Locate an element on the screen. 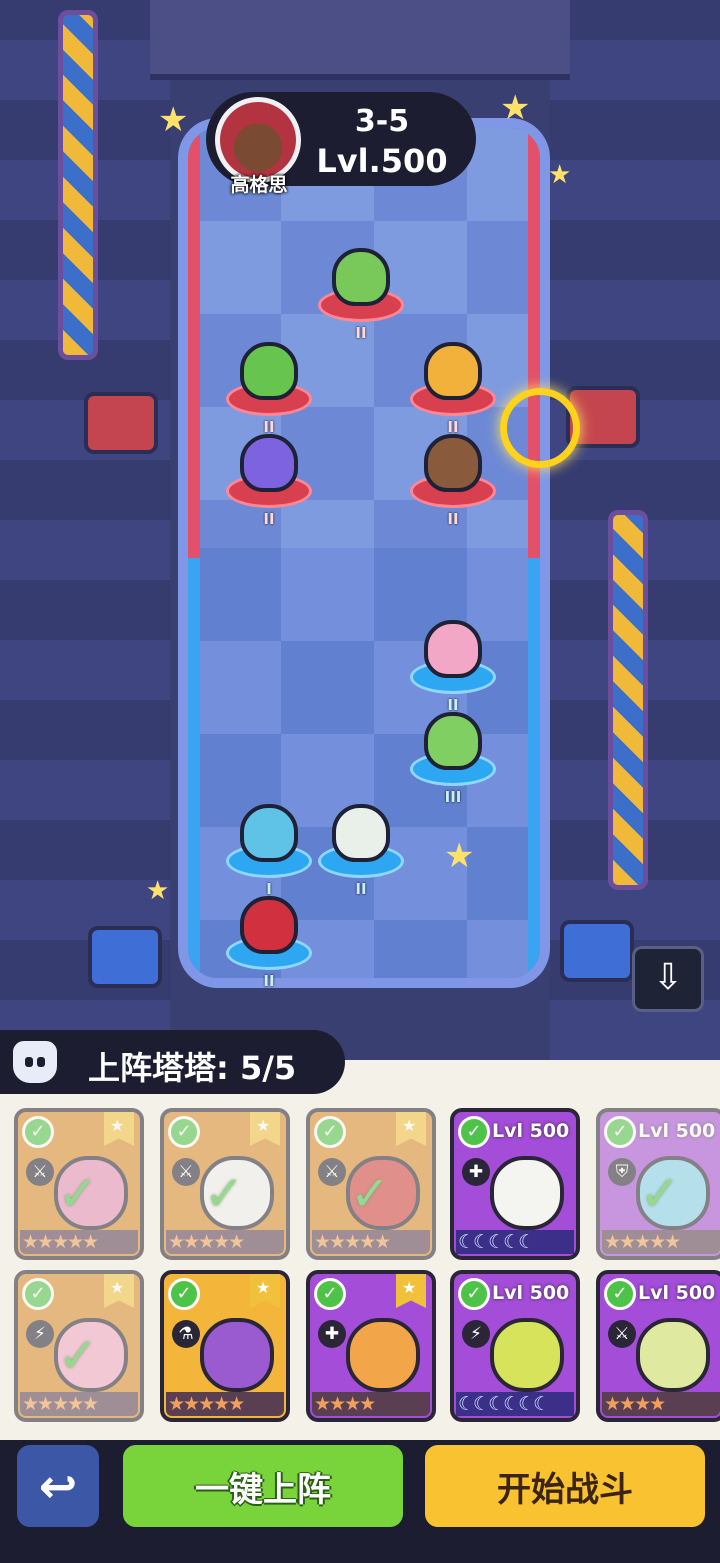 The height and width of the screenshot is (1563, 720). ally-unit: I is located at coordinates (269, 845).